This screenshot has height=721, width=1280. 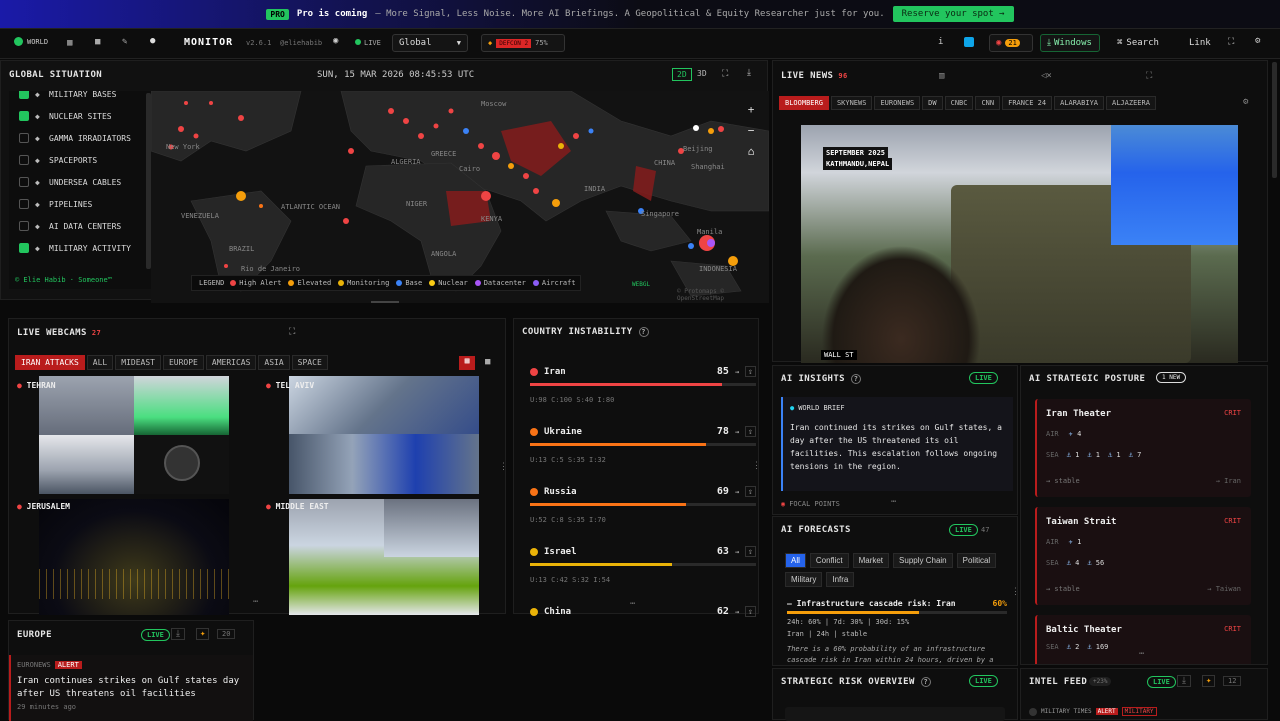 What do you see at coordinates (31, 41) in the screenshot?
I see `world-toggle: WORLD` at bounding box center [31, 41].